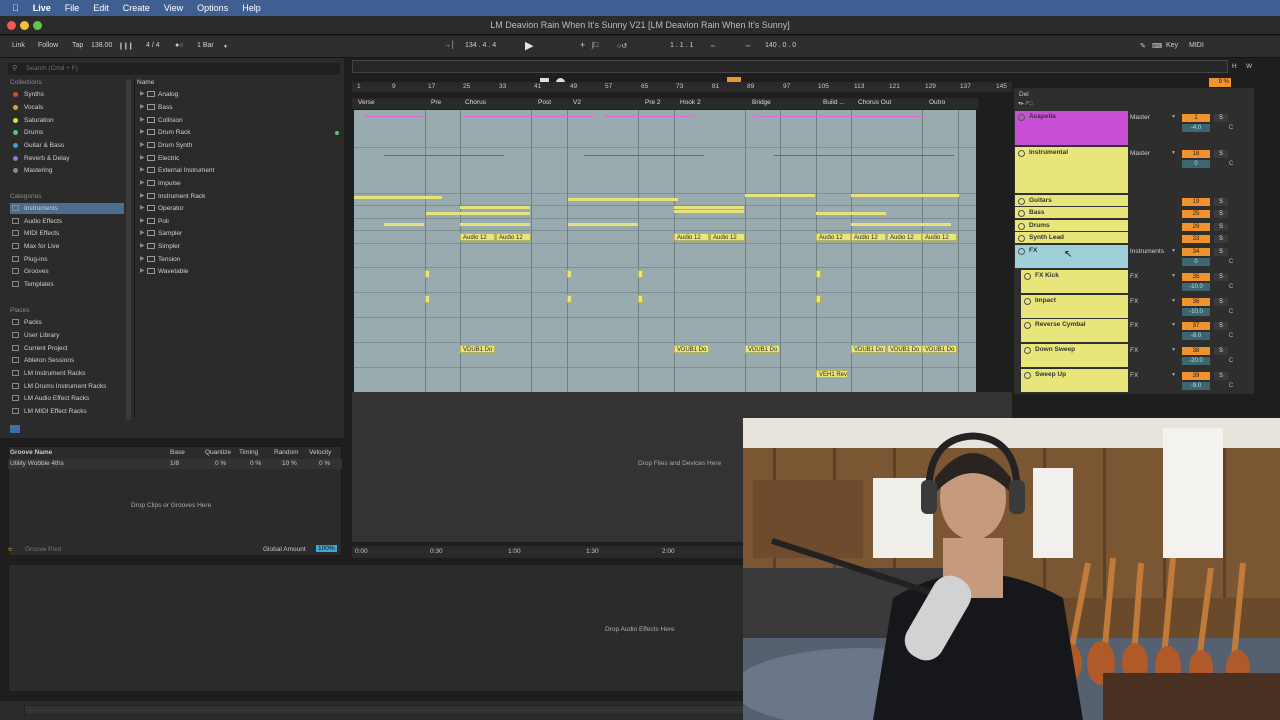 This screenshot has height=720, width=1280. Describe the element at coordinates (582, 45) in the screenshot. I see `overdub-plus-icon: +` at that location.